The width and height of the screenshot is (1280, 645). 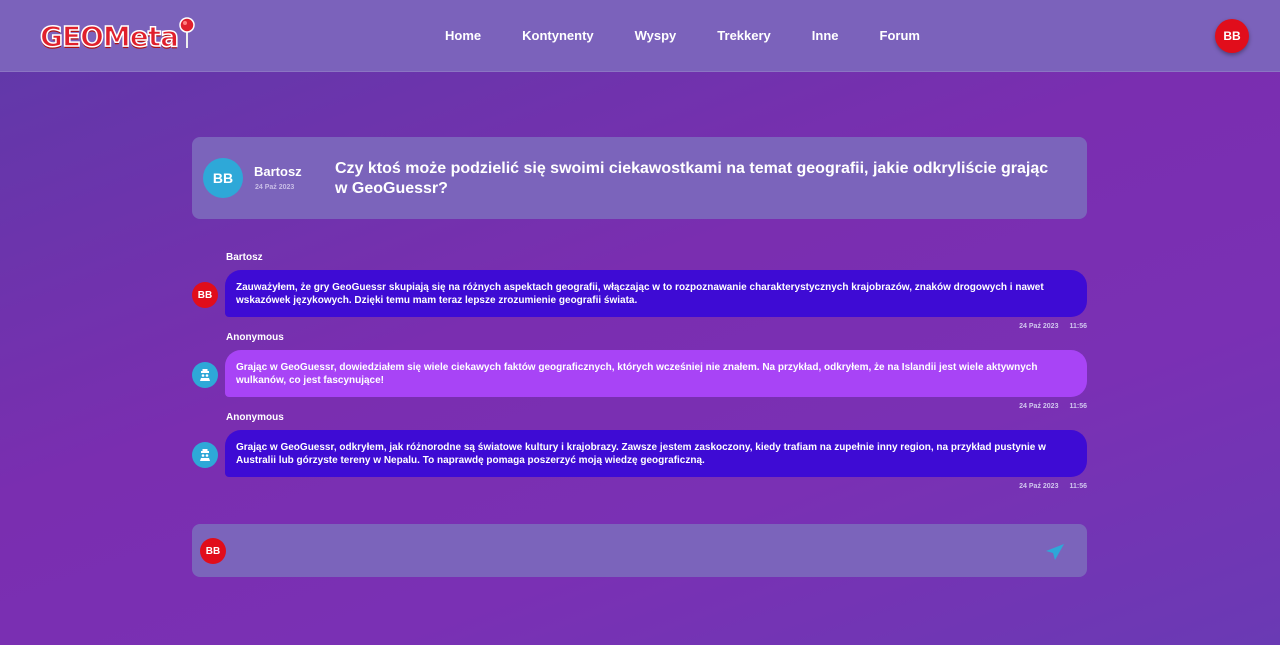 I want to click on nav-link-trekkery: Trekkery, so click(x=744, y=35).